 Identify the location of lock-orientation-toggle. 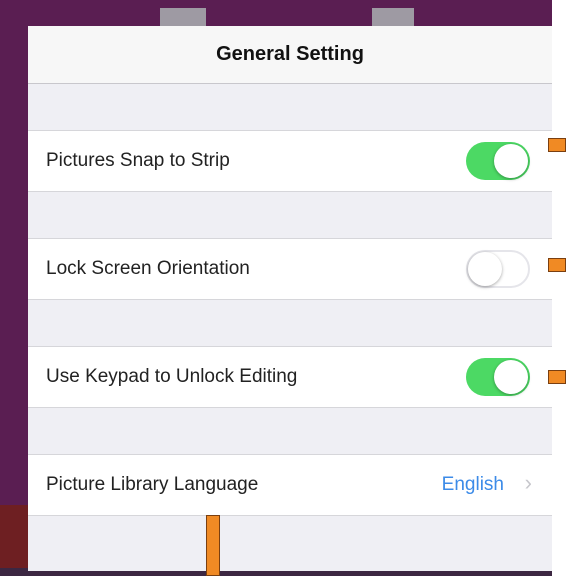
(498, 269).